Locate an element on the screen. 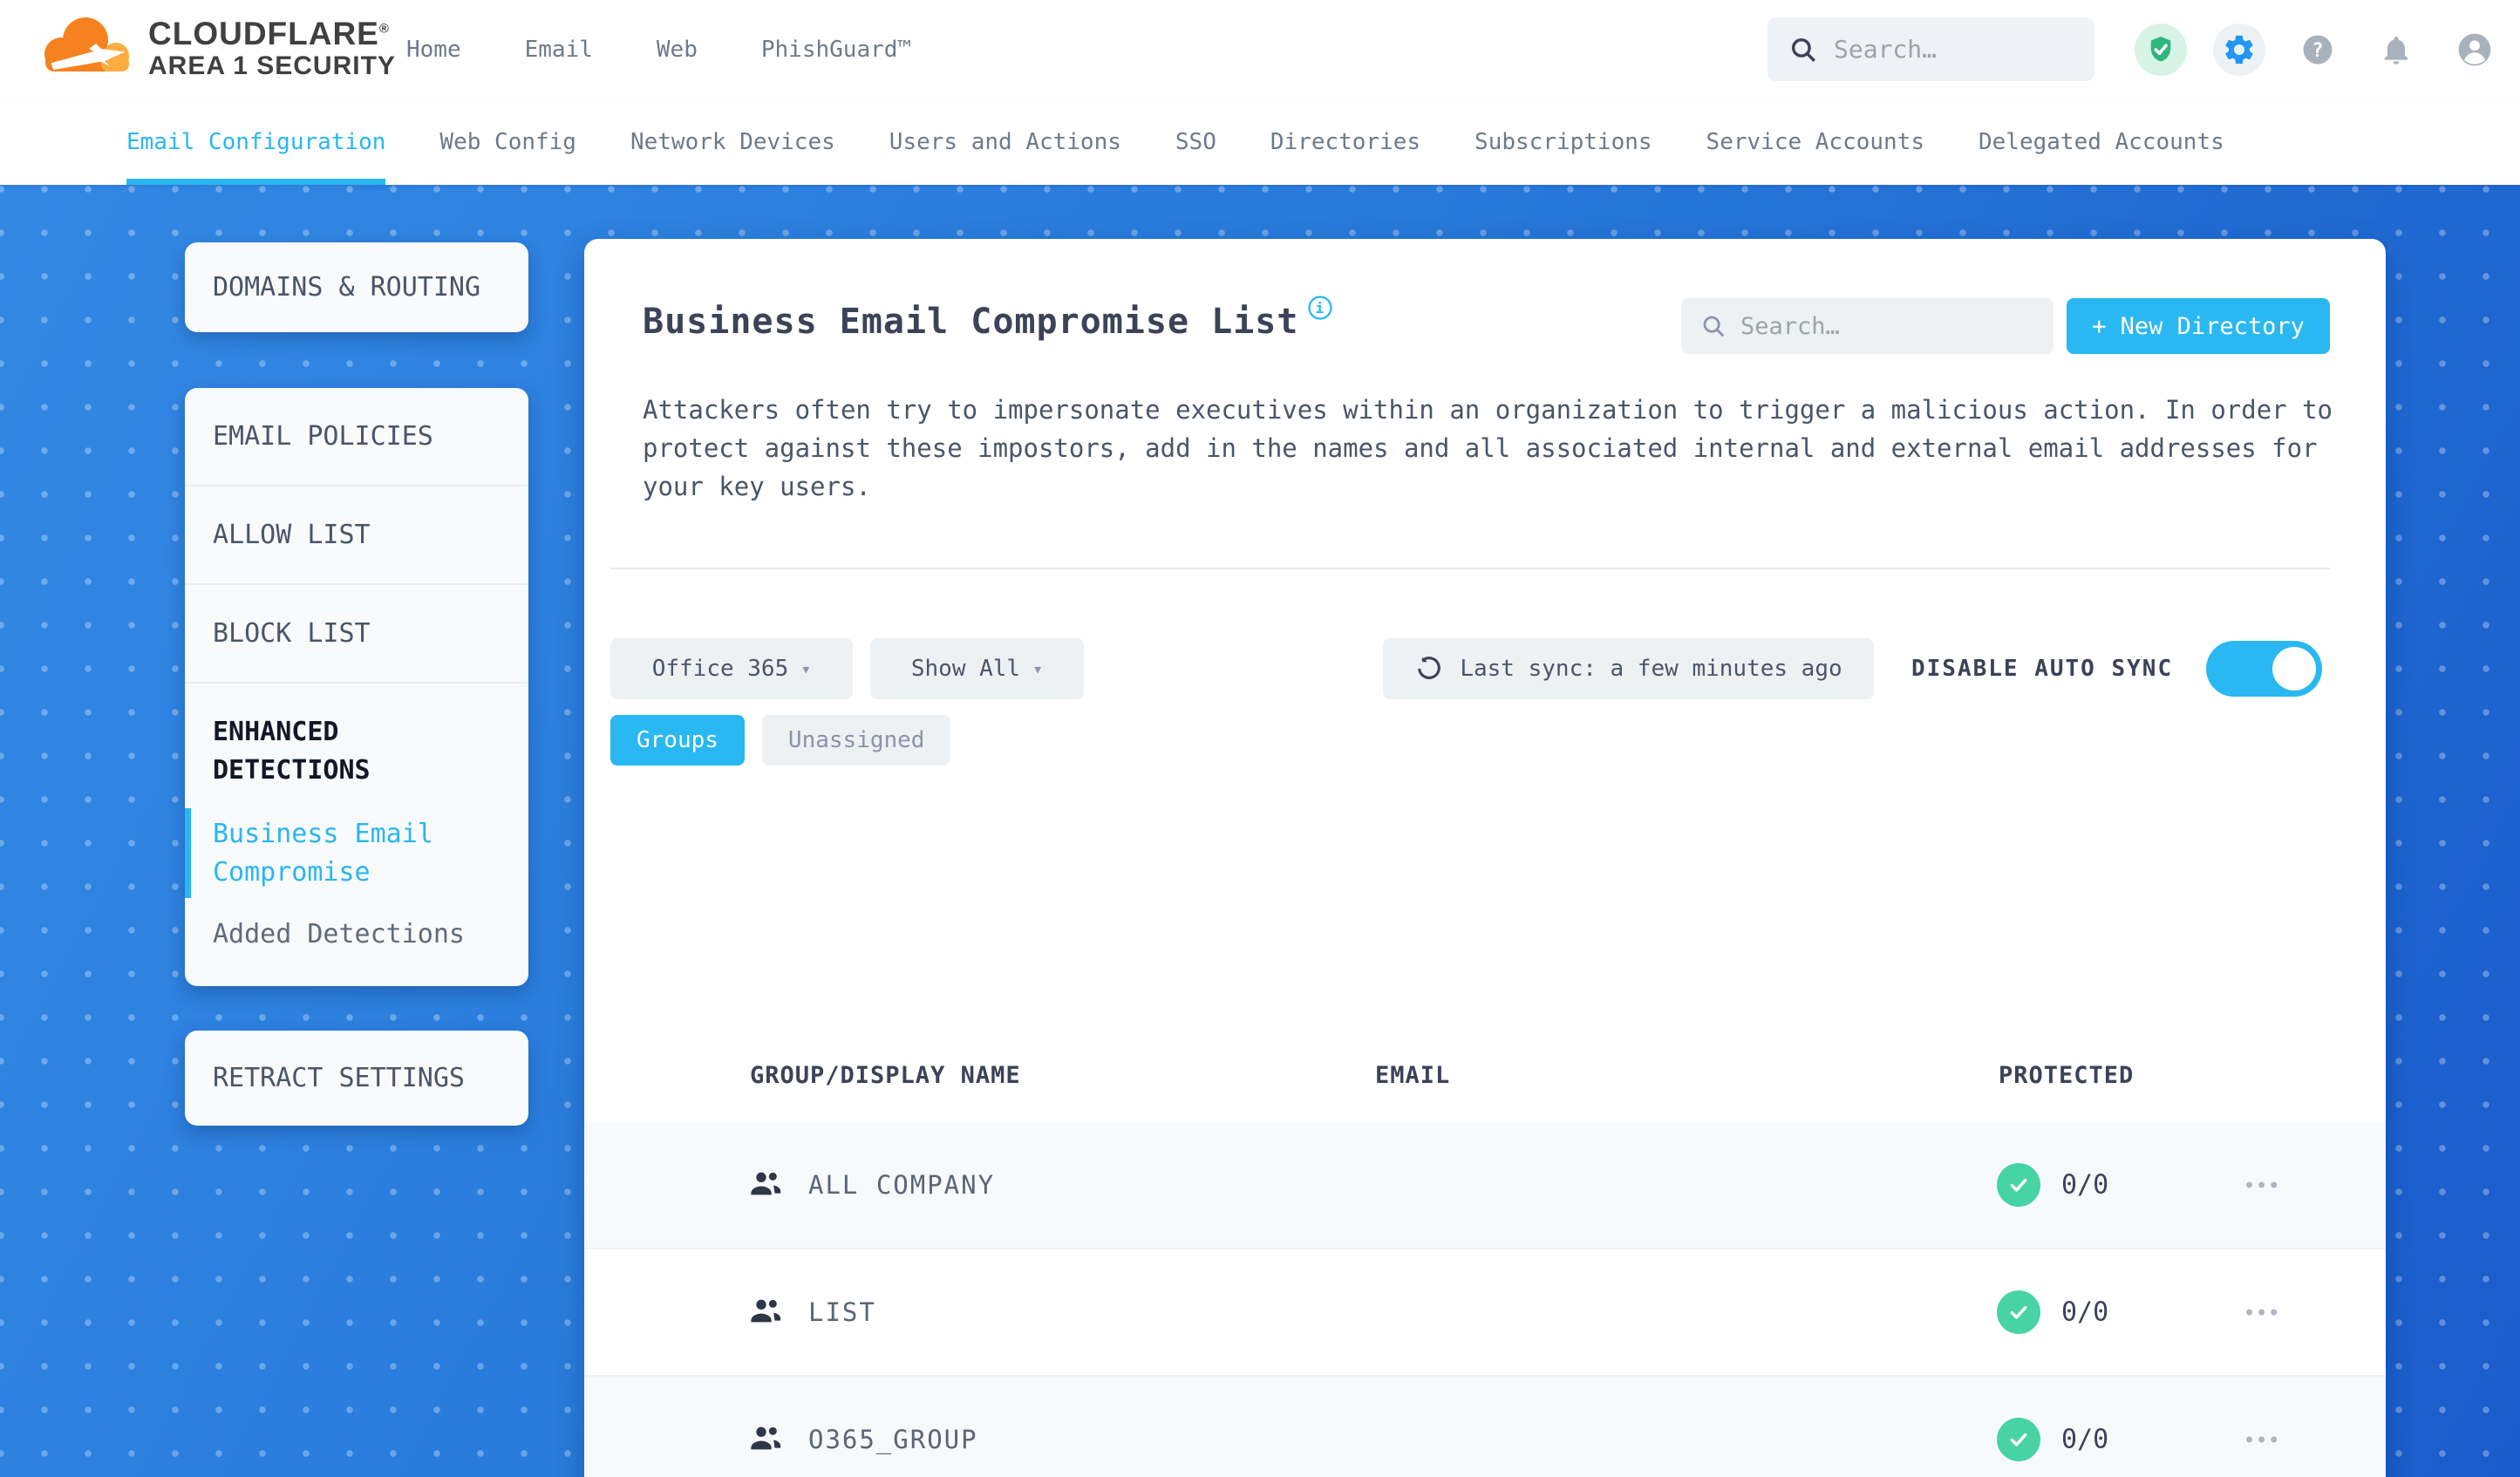  sidebar-item-domains-routing: DOMAINS & ROUTING is located at coordinates (356, 287).